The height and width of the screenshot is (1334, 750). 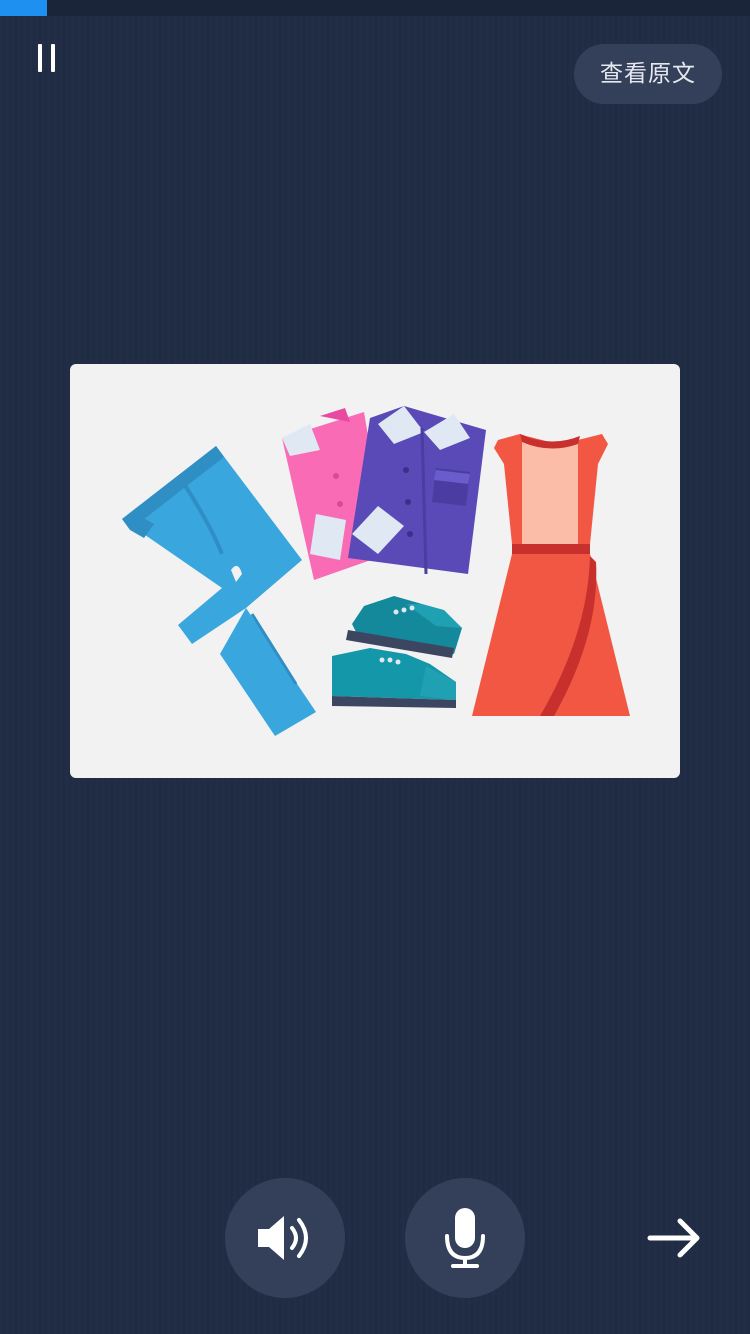 I want to click on progress-fill, so click(x=24, y=8).